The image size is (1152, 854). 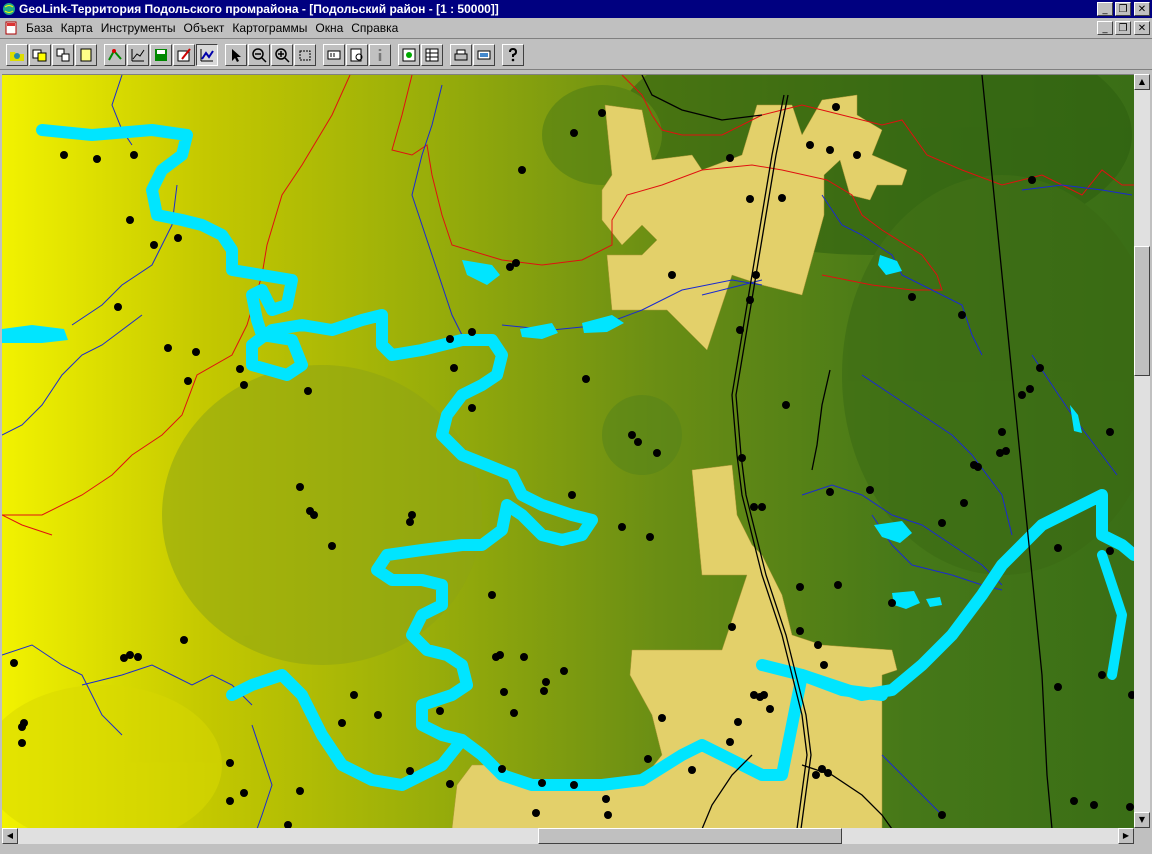 I want to click on find-button, so click(x=357, y=54).